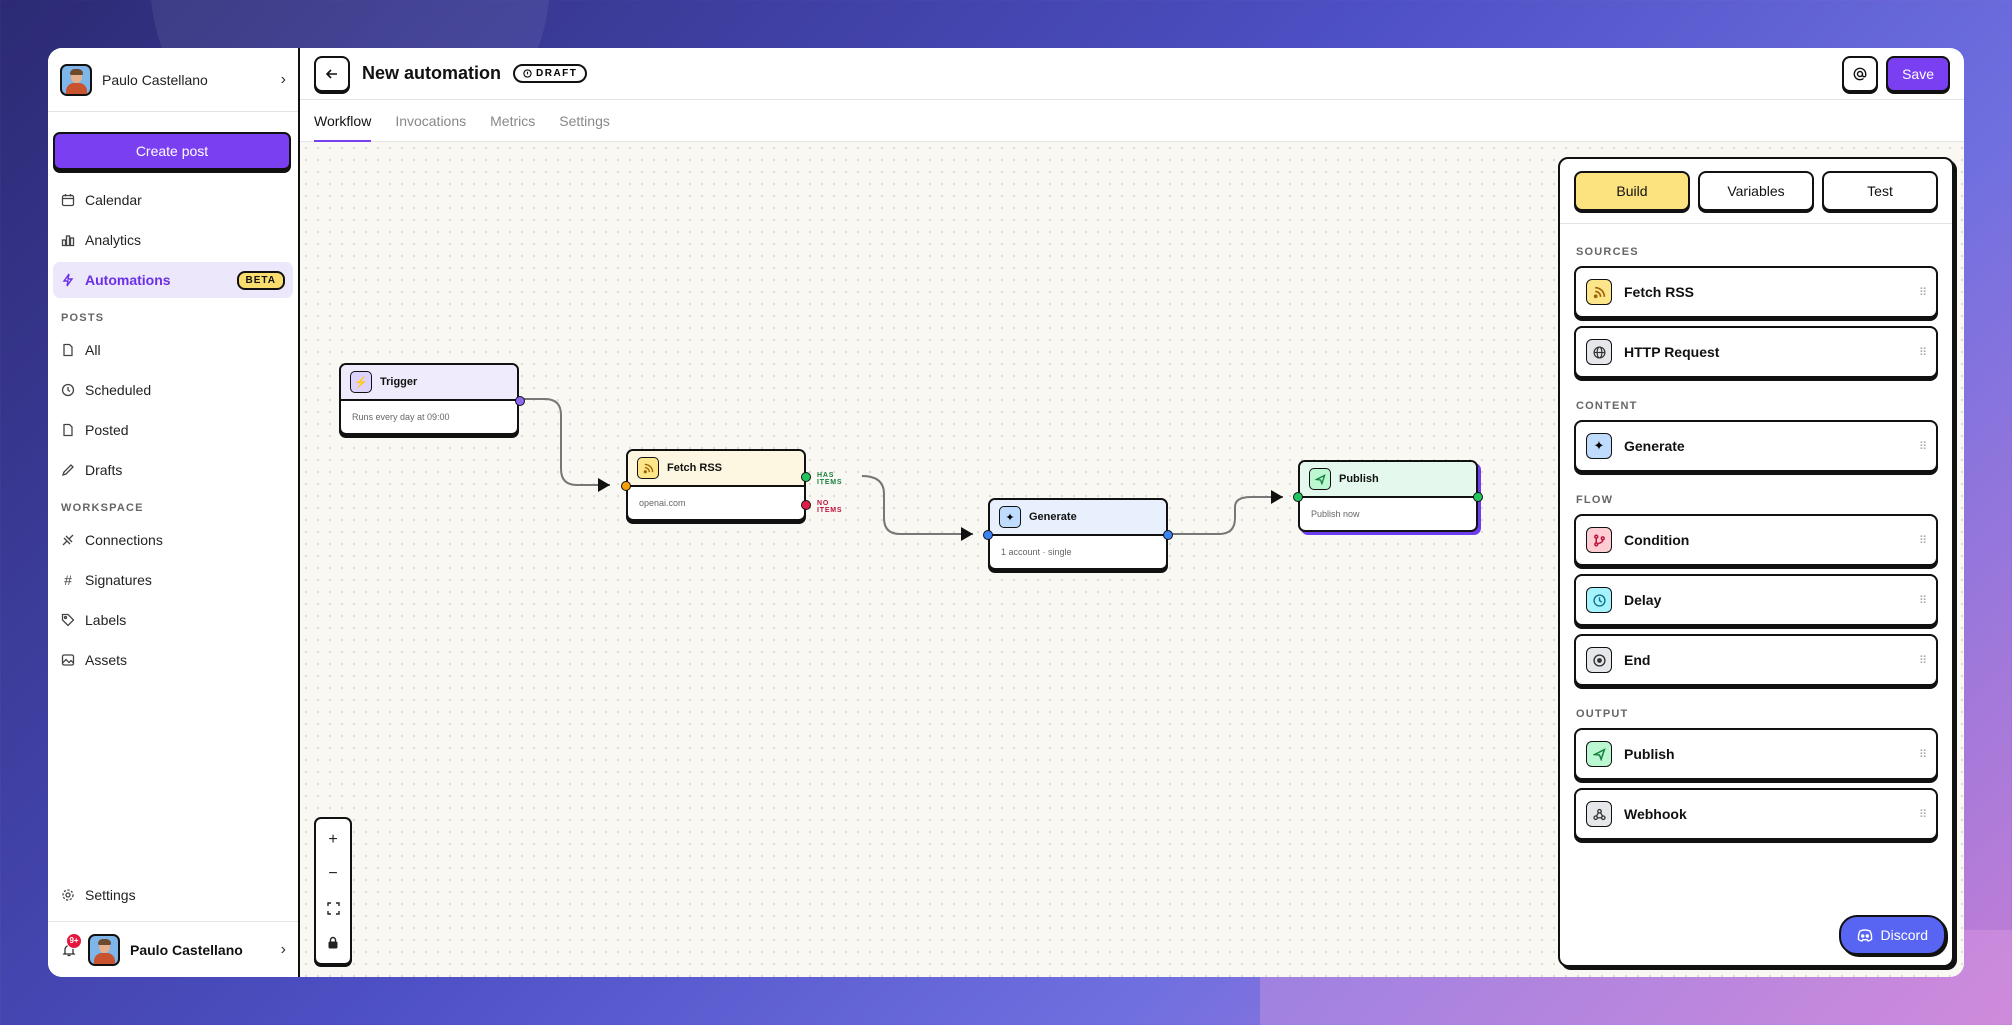 The height and width of the screenshot is (1025, 2012). What do you see at coordinates (1036, 552) in the screenshot?
I see `node-subtitle: 1 account · single` at bounding box center [1036, 552].